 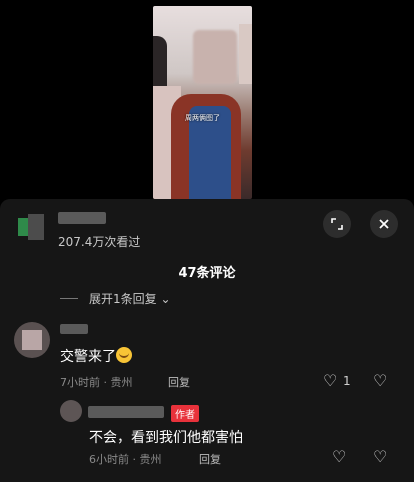 What do you see at coordinates (125, 459) in the screenshot?
I see `reply-time: 6小时前 · 贵州` at bounding box center [125, 459].